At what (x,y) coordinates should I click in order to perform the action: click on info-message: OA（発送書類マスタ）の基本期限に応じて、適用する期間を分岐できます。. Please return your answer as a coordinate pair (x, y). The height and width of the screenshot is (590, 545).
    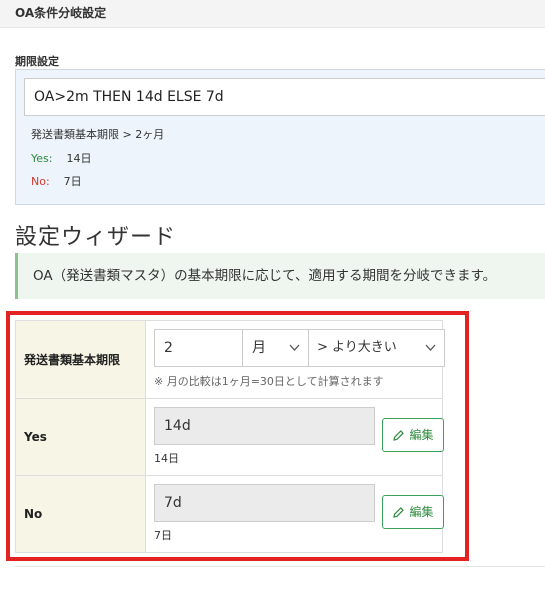
    Looking at the image, I should click on (280, 276).